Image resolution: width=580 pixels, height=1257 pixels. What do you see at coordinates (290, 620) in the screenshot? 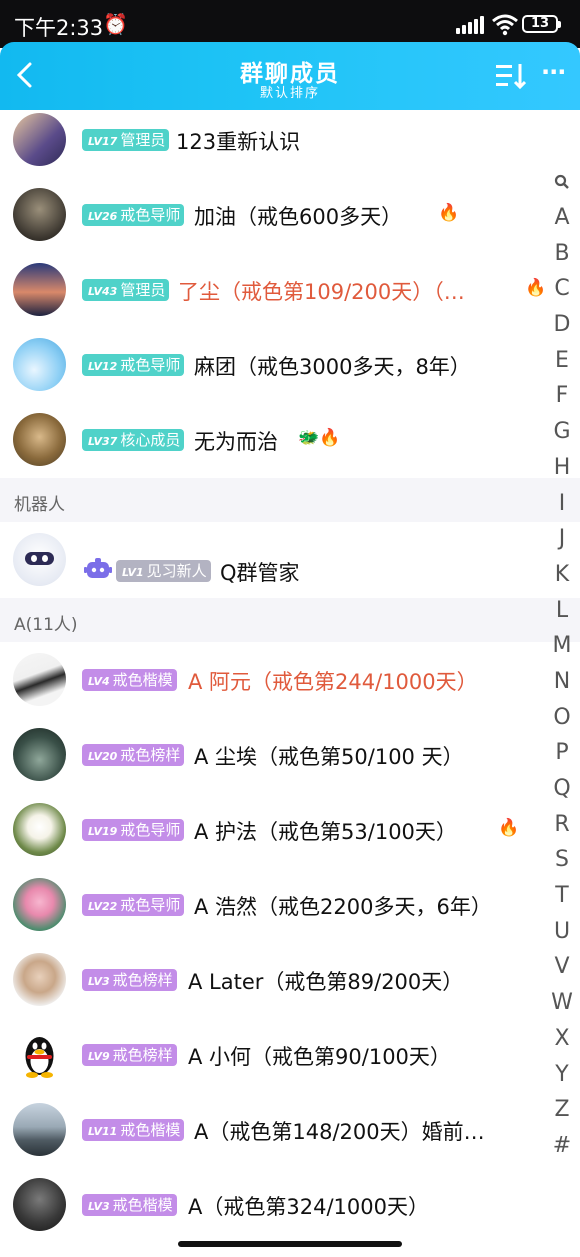
I see `section-header-a: A(11人)` at bounding box center [290, 620].